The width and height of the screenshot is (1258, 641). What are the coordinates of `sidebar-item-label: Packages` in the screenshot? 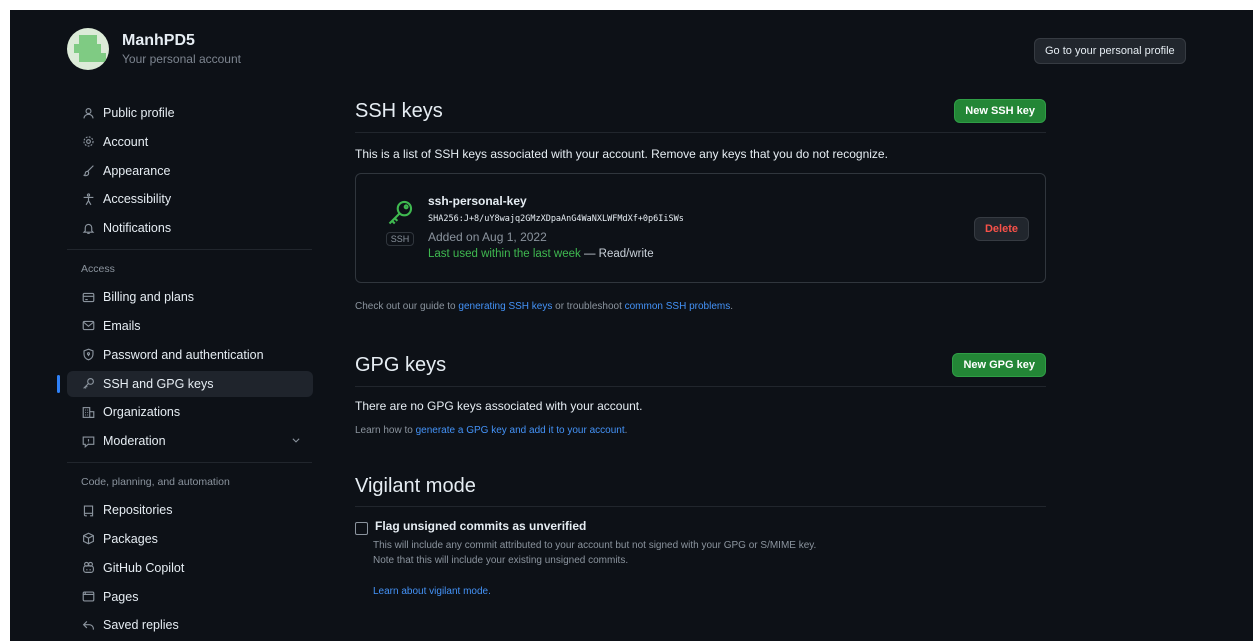 It's located at (130, 538).